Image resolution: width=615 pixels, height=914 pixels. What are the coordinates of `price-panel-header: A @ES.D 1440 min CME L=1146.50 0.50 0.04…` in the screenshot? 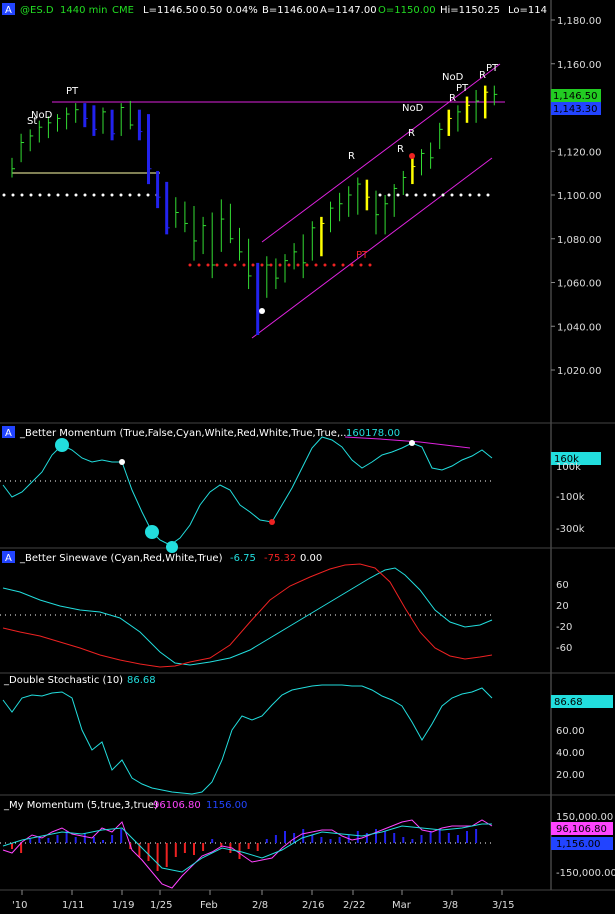 It's located at (274, 9).